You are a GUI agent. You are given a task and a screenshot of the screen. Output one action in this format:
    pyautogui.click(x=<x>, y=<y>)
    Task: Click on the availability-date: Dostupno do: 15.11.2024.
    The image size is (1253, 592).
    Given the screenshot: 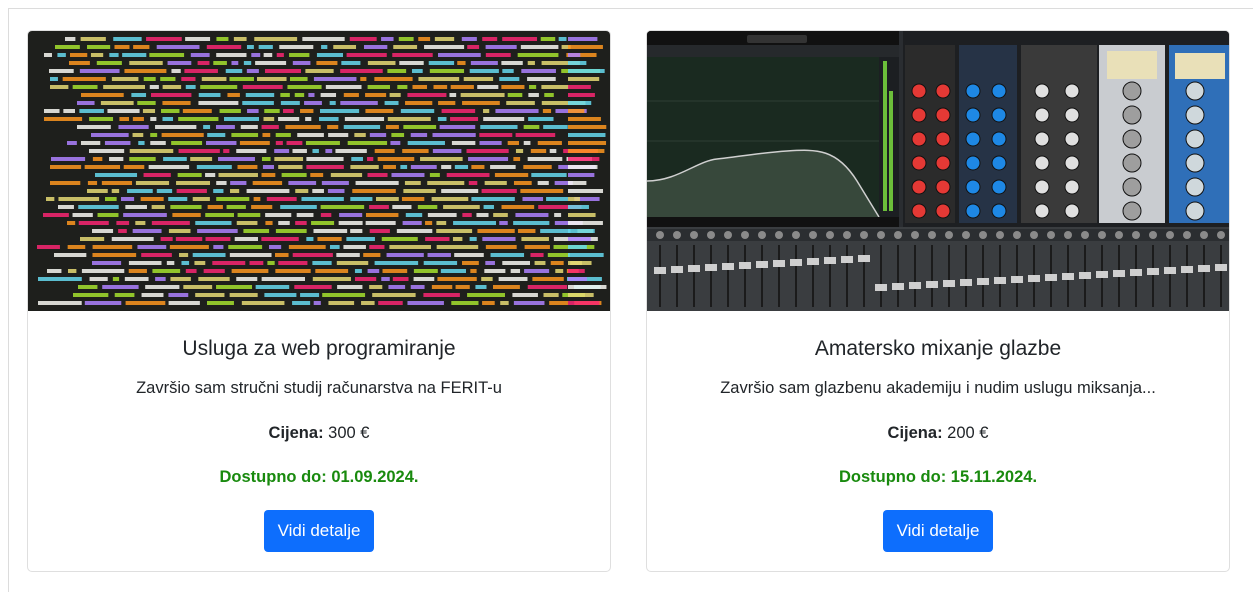 What is the action you would take?
    pyautogui.click(x=938, y=477)
    